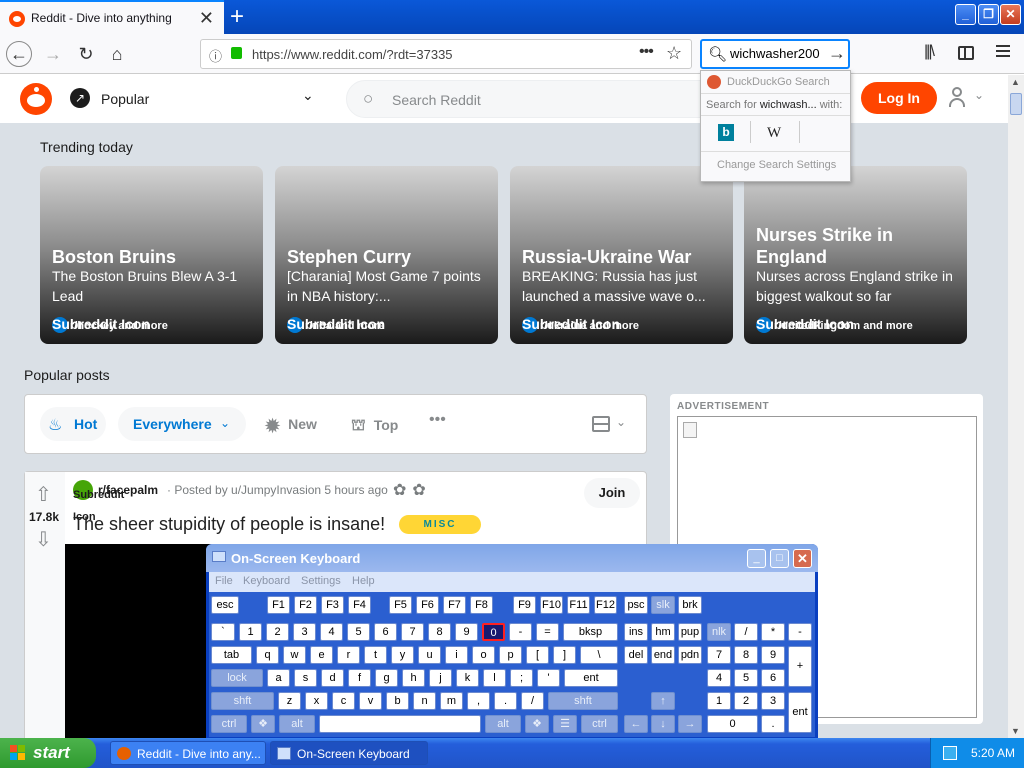  I want to click on key-pdn: pdn, so click(690, 655).